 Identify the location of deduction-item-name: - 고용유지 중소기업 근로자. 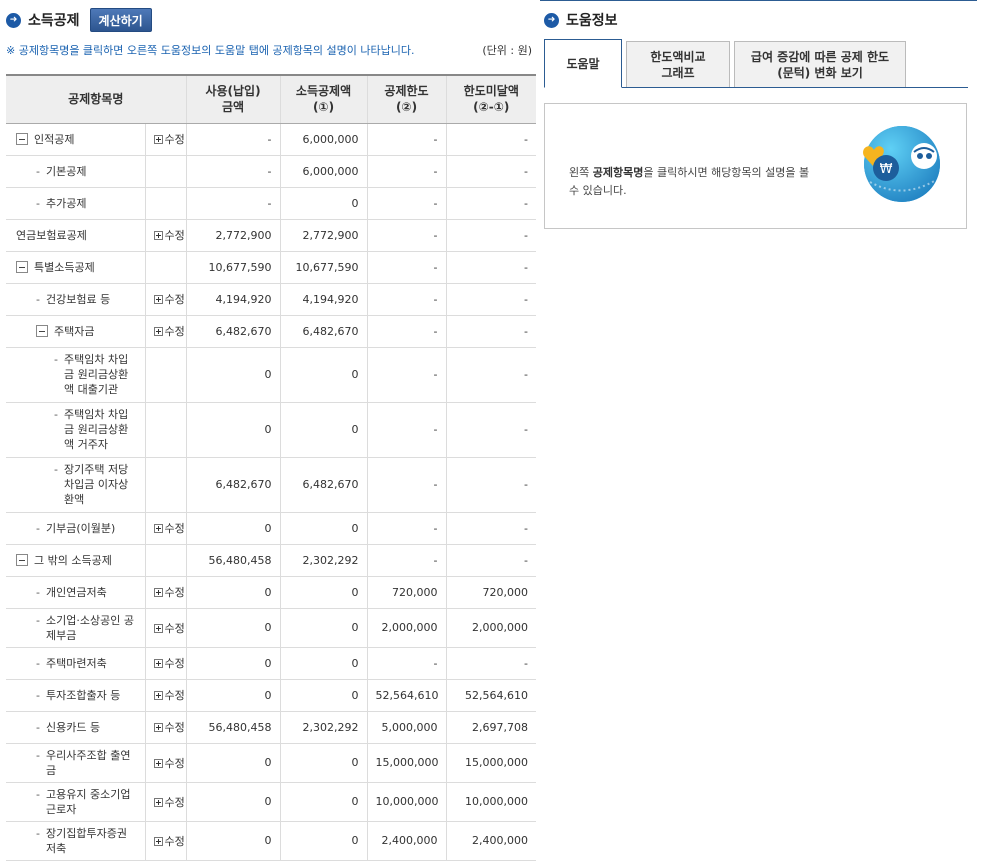
(76, 802).